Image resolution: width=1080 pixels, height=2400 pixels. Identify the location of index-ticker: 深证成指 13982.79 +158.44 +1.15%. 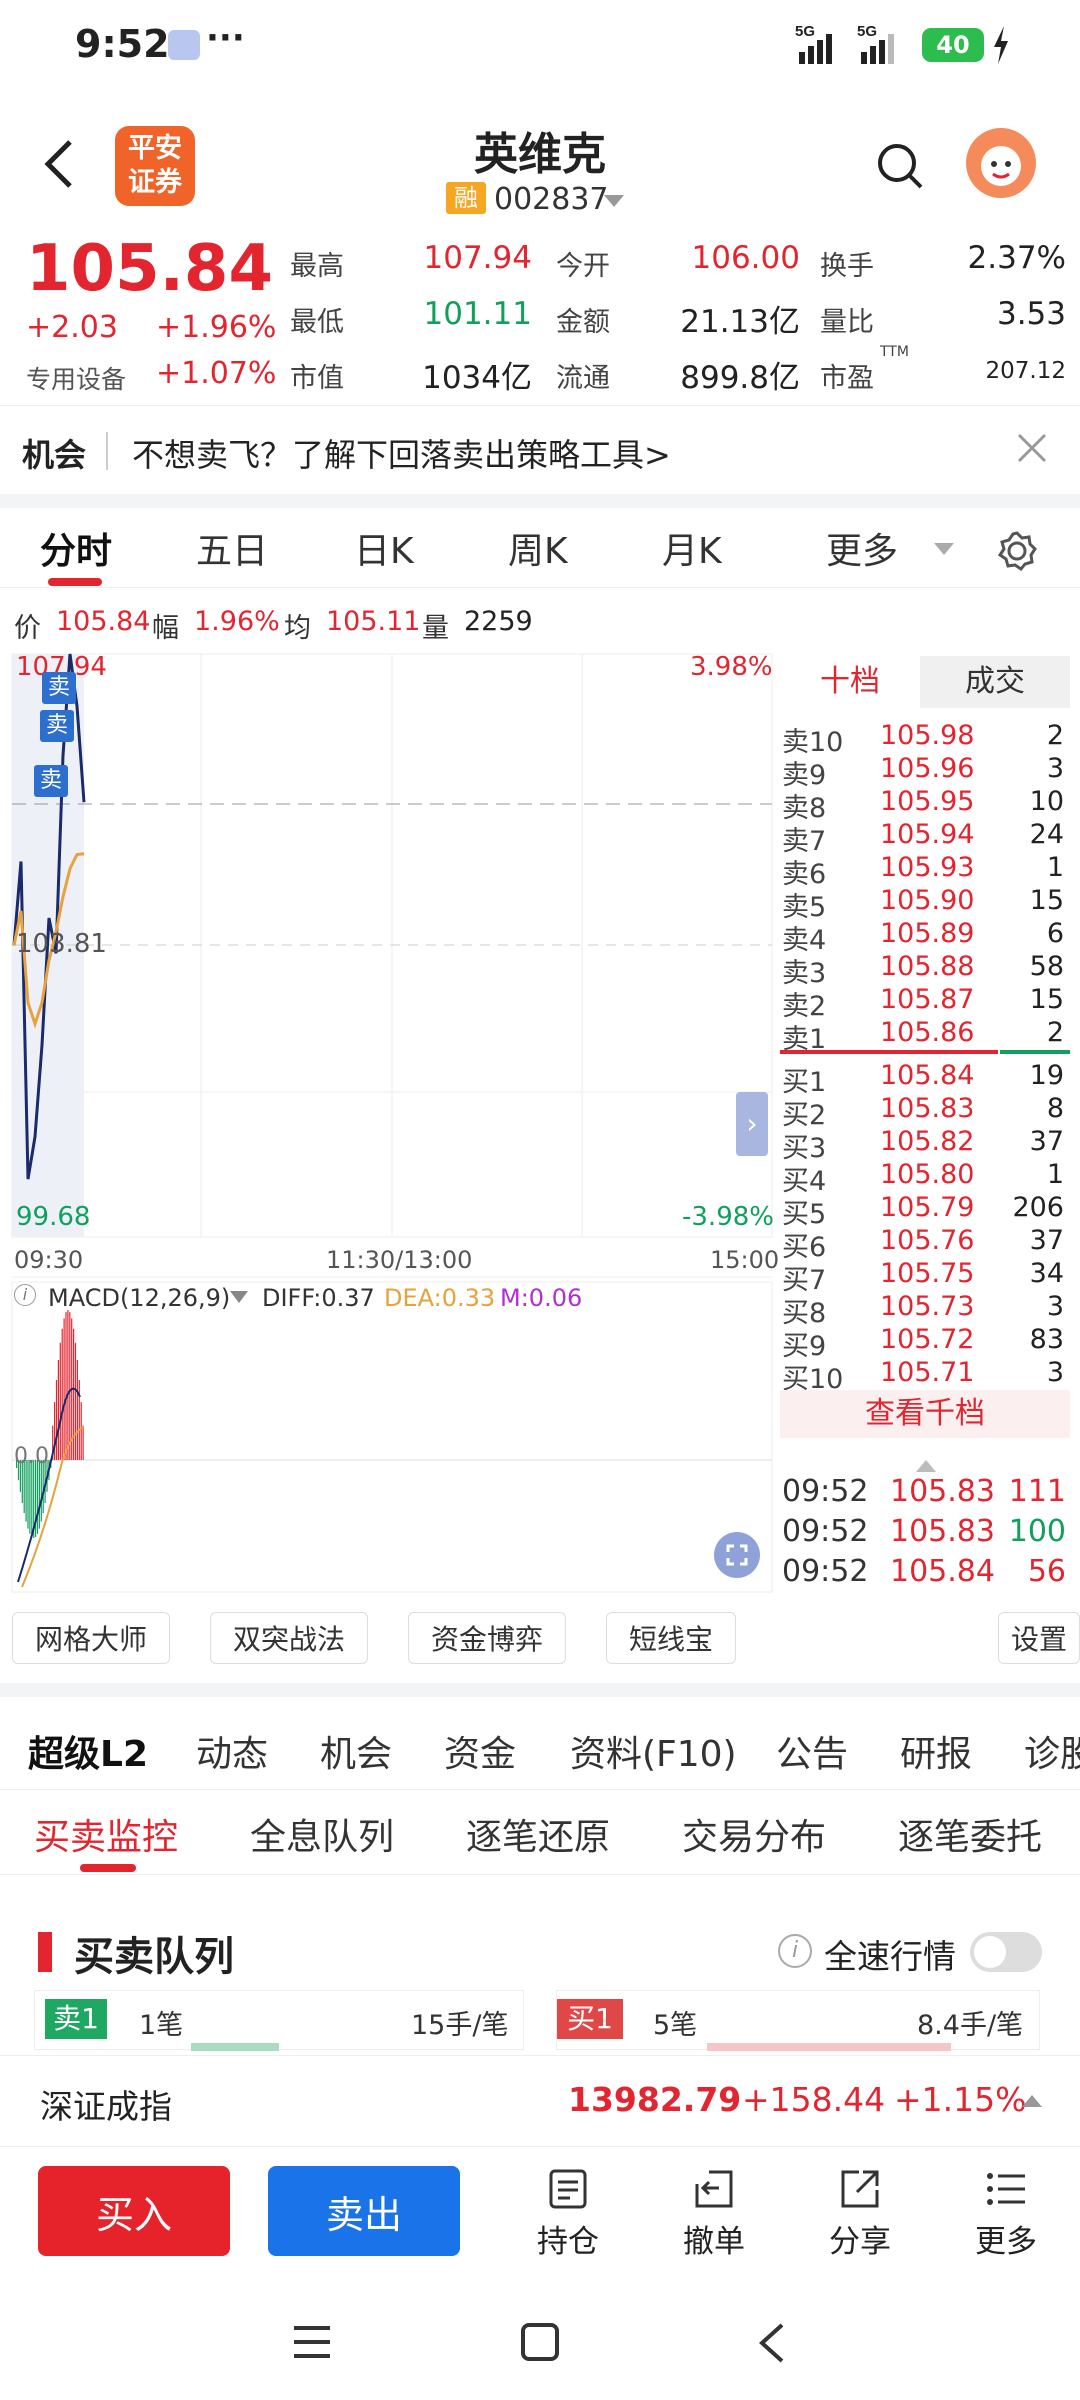
(540, 2101).